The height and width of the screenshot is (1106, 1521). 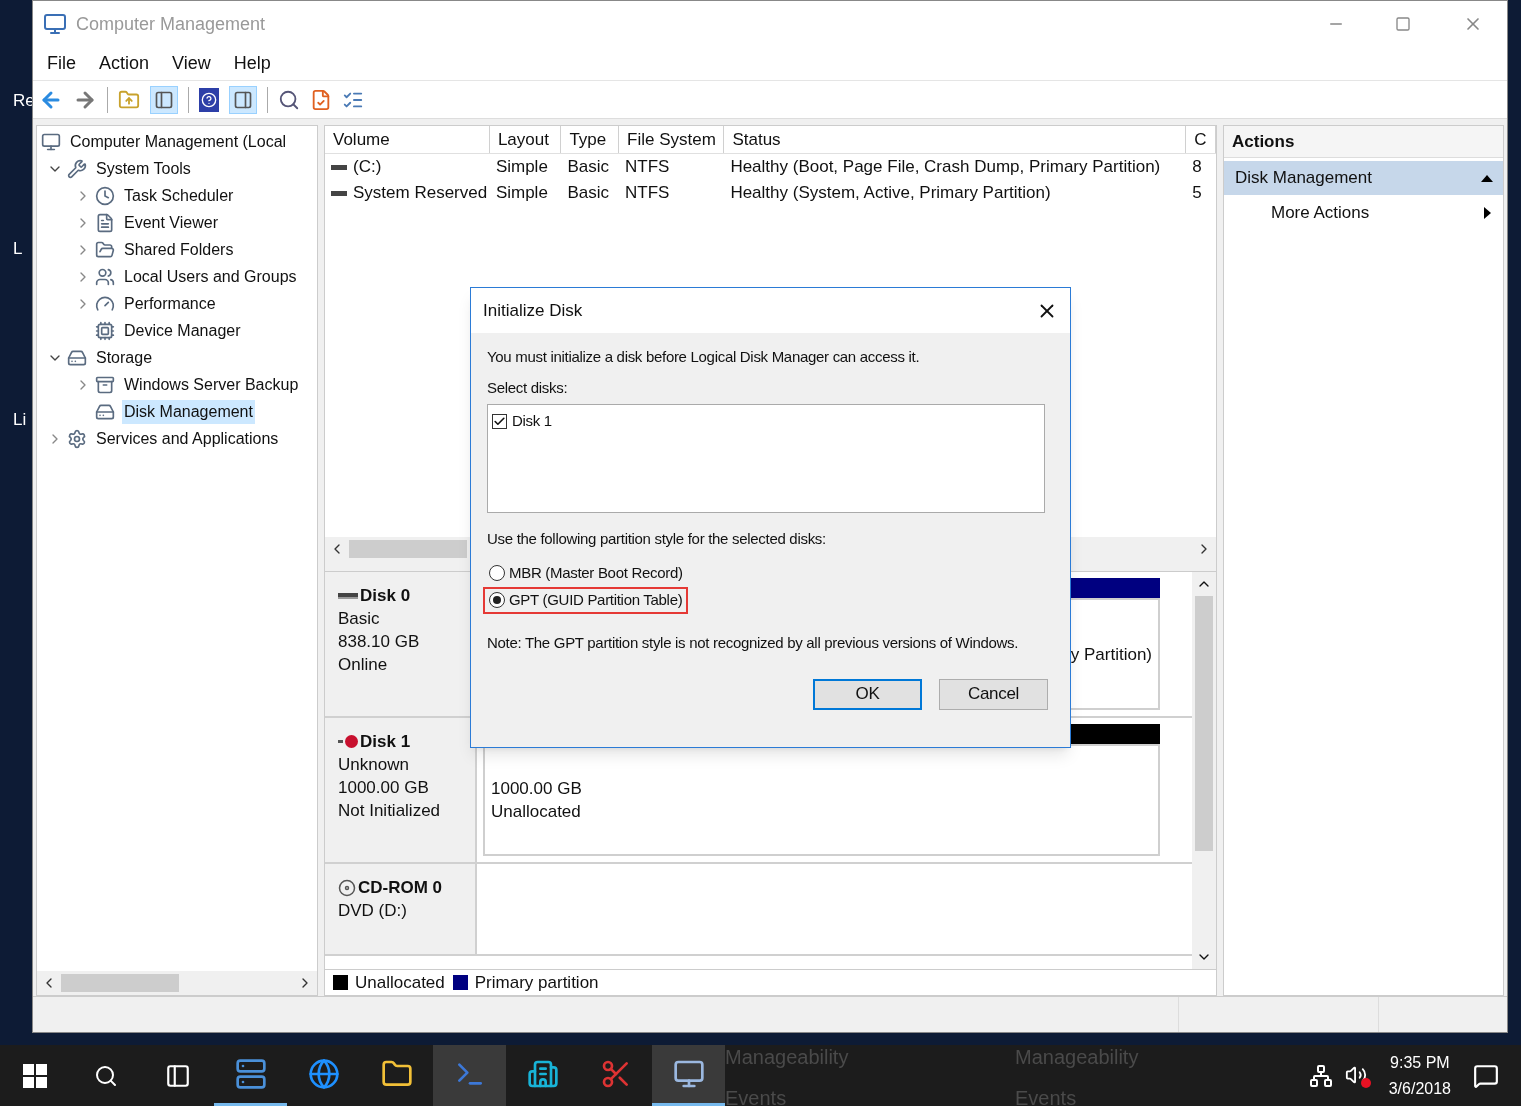 I want to click on table-cell-text: Healthy (Boot, Page File, Crash Dump, Primary Partition), so click(x=945, y=167).